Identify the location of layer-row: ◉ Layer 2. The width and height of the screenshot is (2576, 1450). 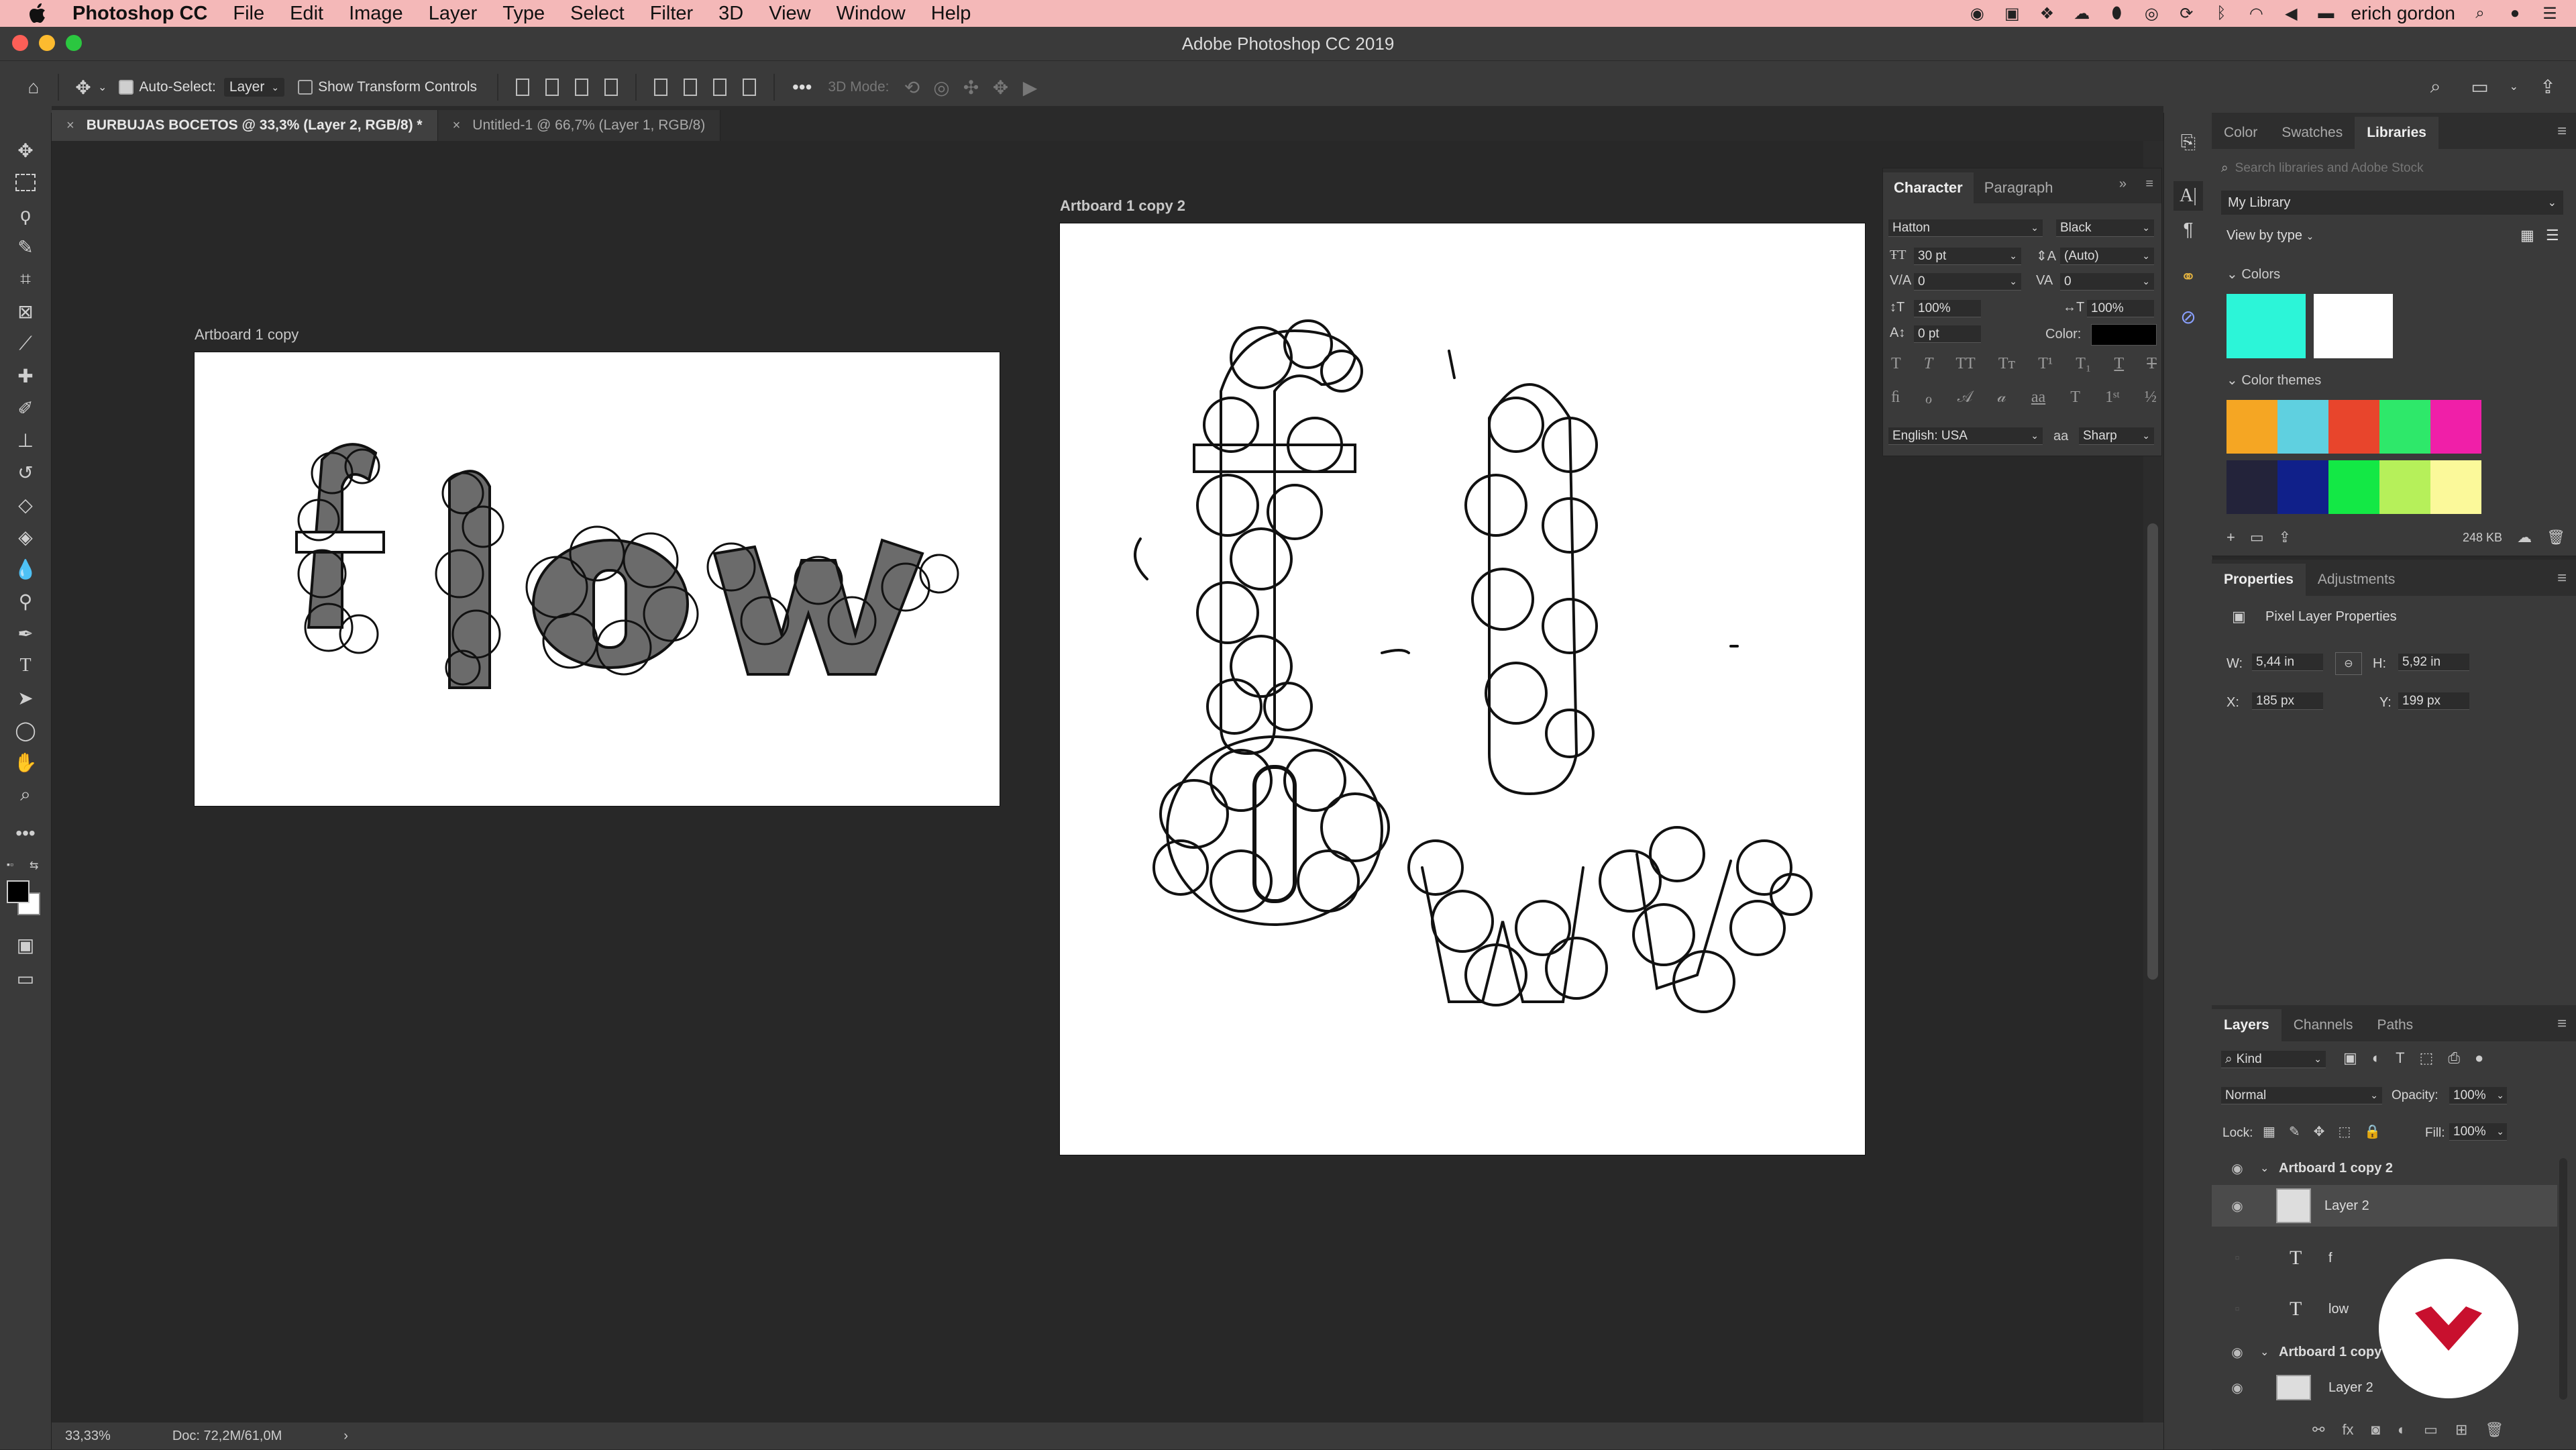
(2384, 1387).